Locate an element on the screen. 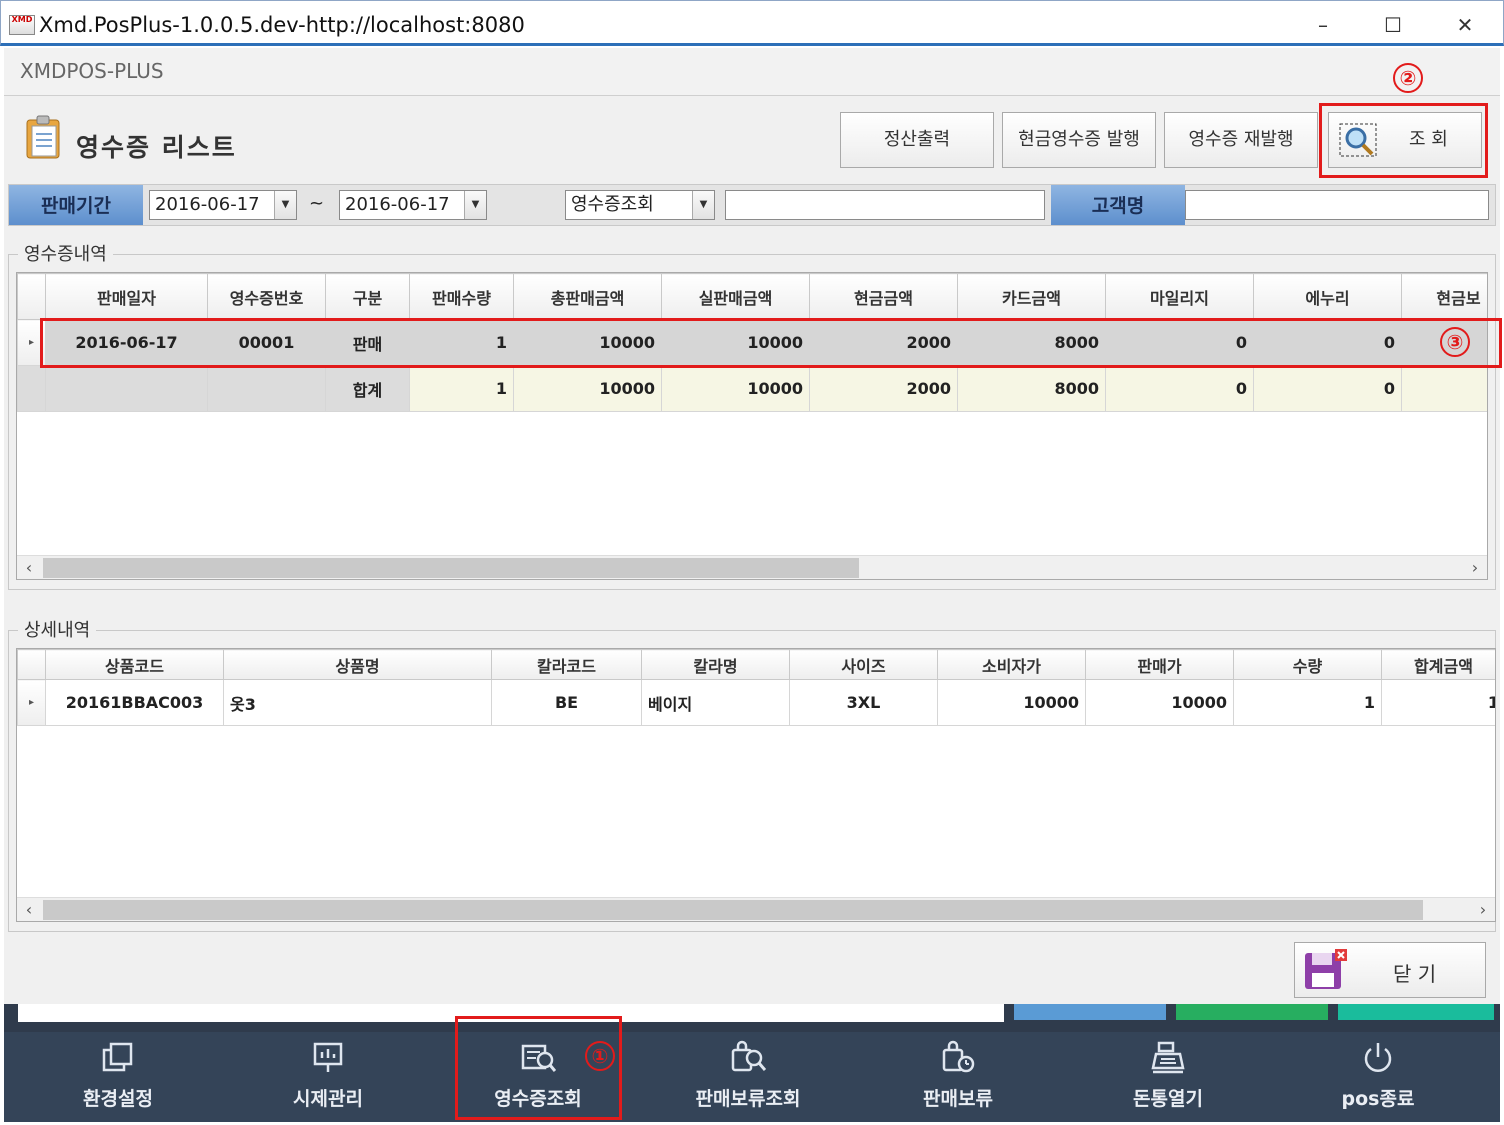 This screenshot has height=1125, width=1504. receipts-hscrollbar: ‹ › is located at coordinates (752, 567).